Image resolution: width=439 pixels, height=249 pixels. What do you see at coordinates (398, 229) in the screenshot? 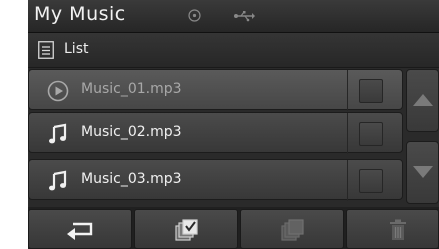
I see `delete-icon` at bounding box center [398, 229].